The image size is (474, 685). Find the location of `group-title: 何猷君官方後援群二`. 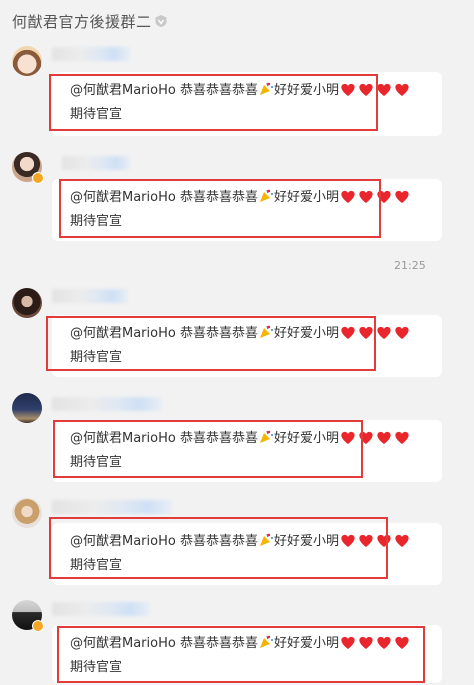

group-title: 何猷君官方後援群二 is located at coordinates (82, 21).